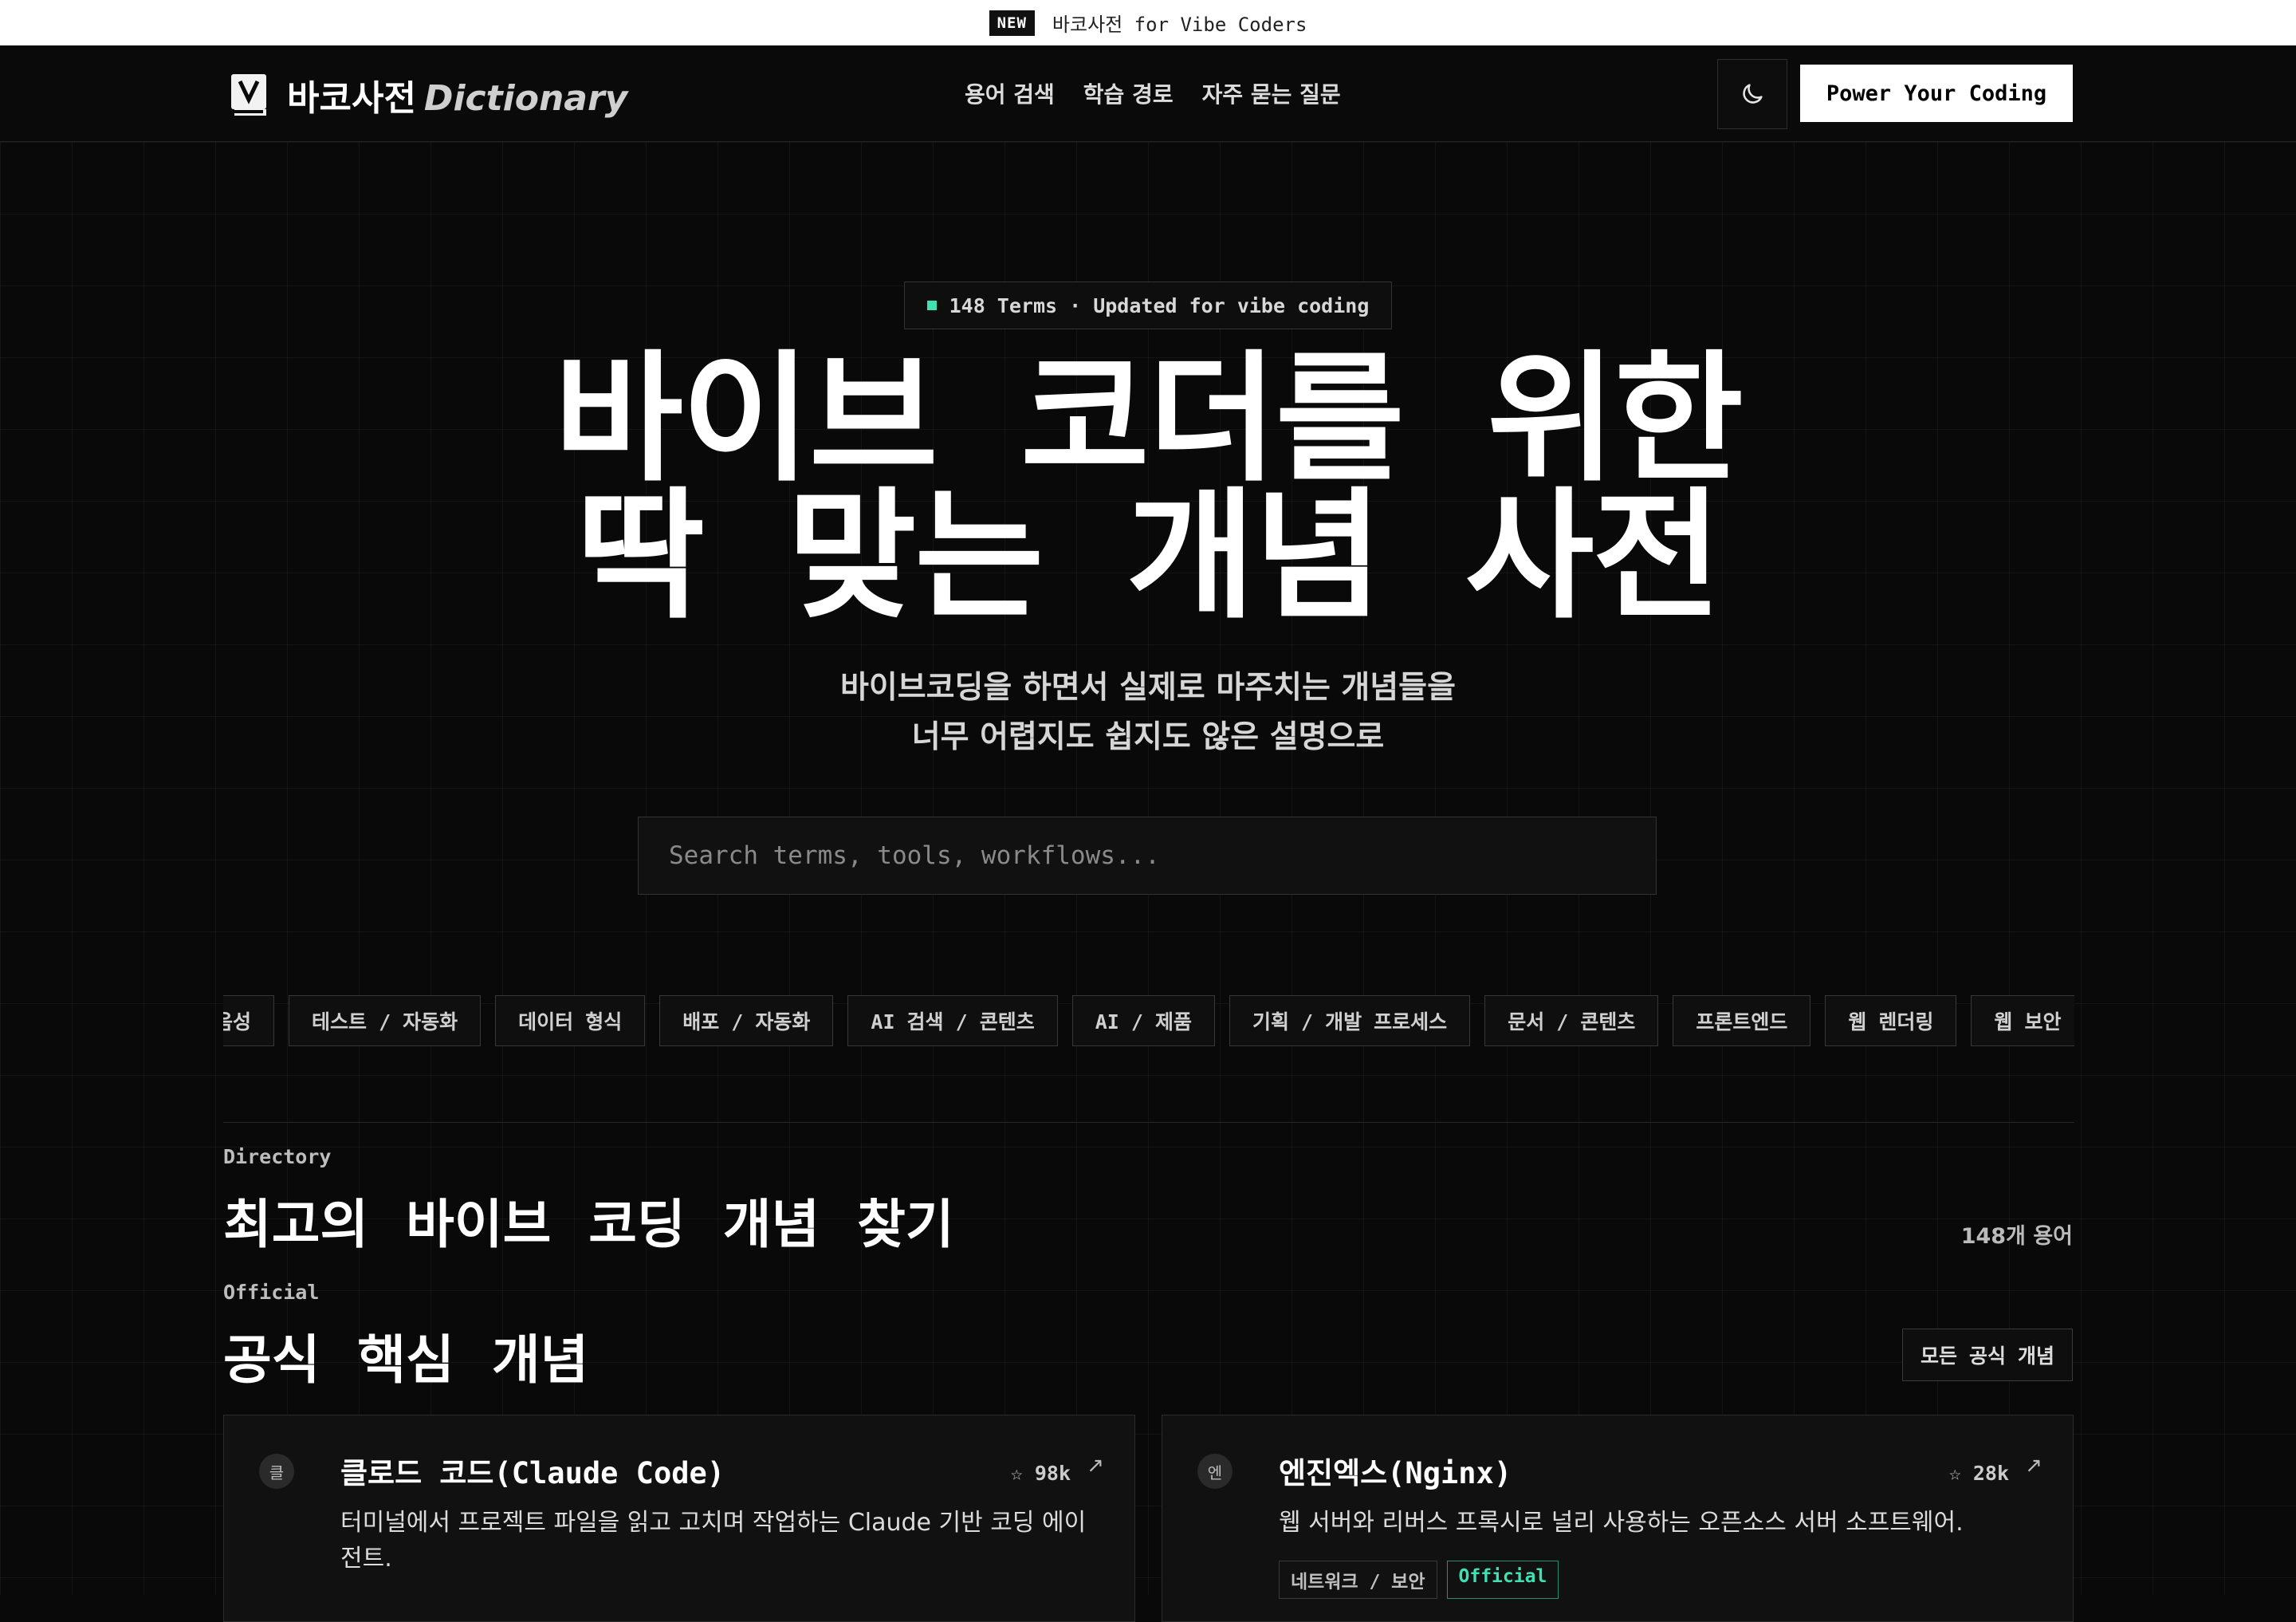 Image resolution: width=2296 pixels, height=1622 pixels. What do you see at coordinates (1159, 305) in the screenshot?
I see `pill-text: 148 Terms · Updated for vibe coding` at bounding box center [1159, 305].